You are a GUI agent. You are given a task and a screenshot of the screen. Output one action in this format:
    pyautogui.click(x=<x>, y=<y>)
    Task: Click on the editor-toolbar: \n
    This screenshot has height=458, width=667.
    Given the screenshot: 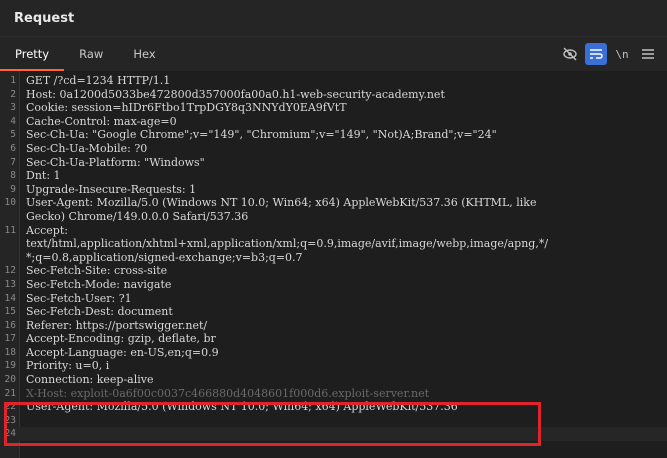 What is the action you would take?
    pyautogui.click(x=609, y=54)
    